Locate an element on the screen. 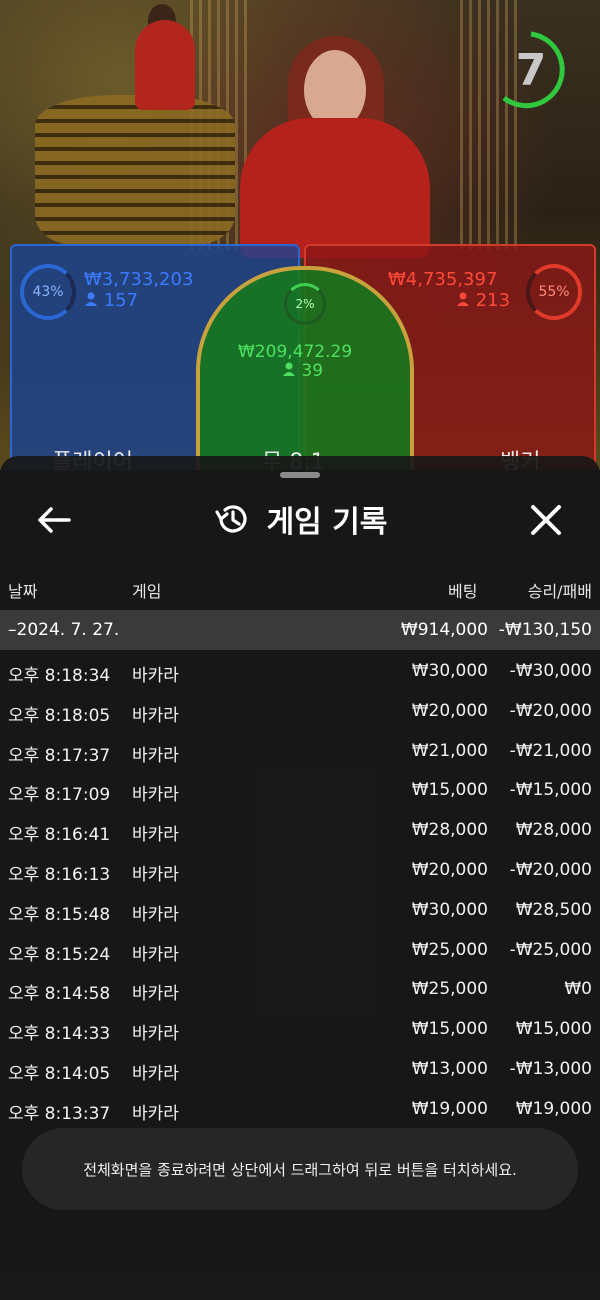  row-bet: ₩28,000 is located at coordinates (449, 830).